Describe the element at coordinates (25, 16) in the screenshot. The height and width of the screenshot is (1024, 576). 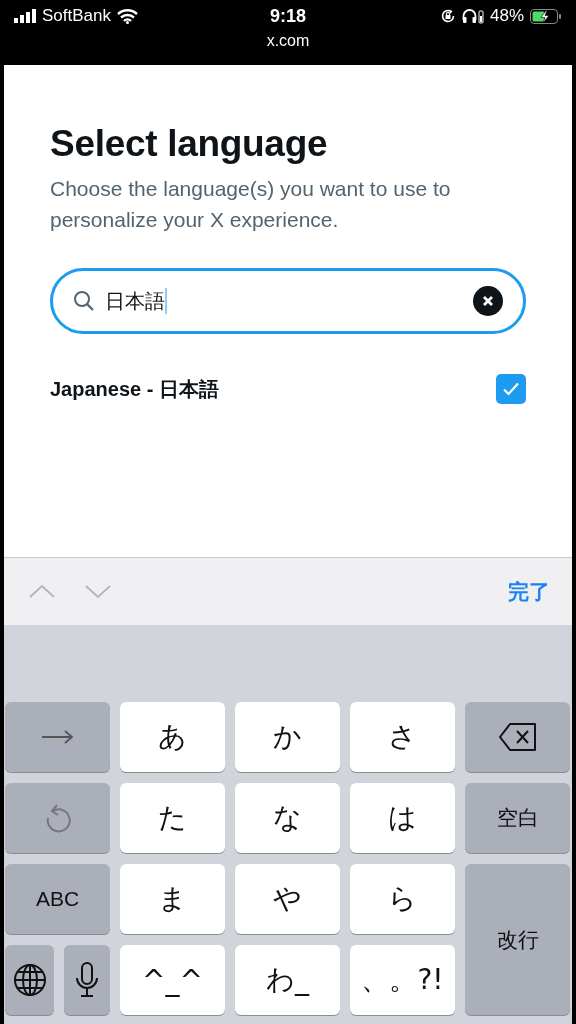
I see `signal-icon` at that location.